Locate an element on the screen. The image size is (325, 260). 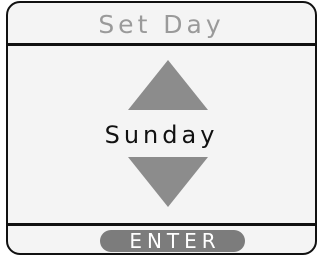
enter-button: ENTER is located at coordinates (172, 241).